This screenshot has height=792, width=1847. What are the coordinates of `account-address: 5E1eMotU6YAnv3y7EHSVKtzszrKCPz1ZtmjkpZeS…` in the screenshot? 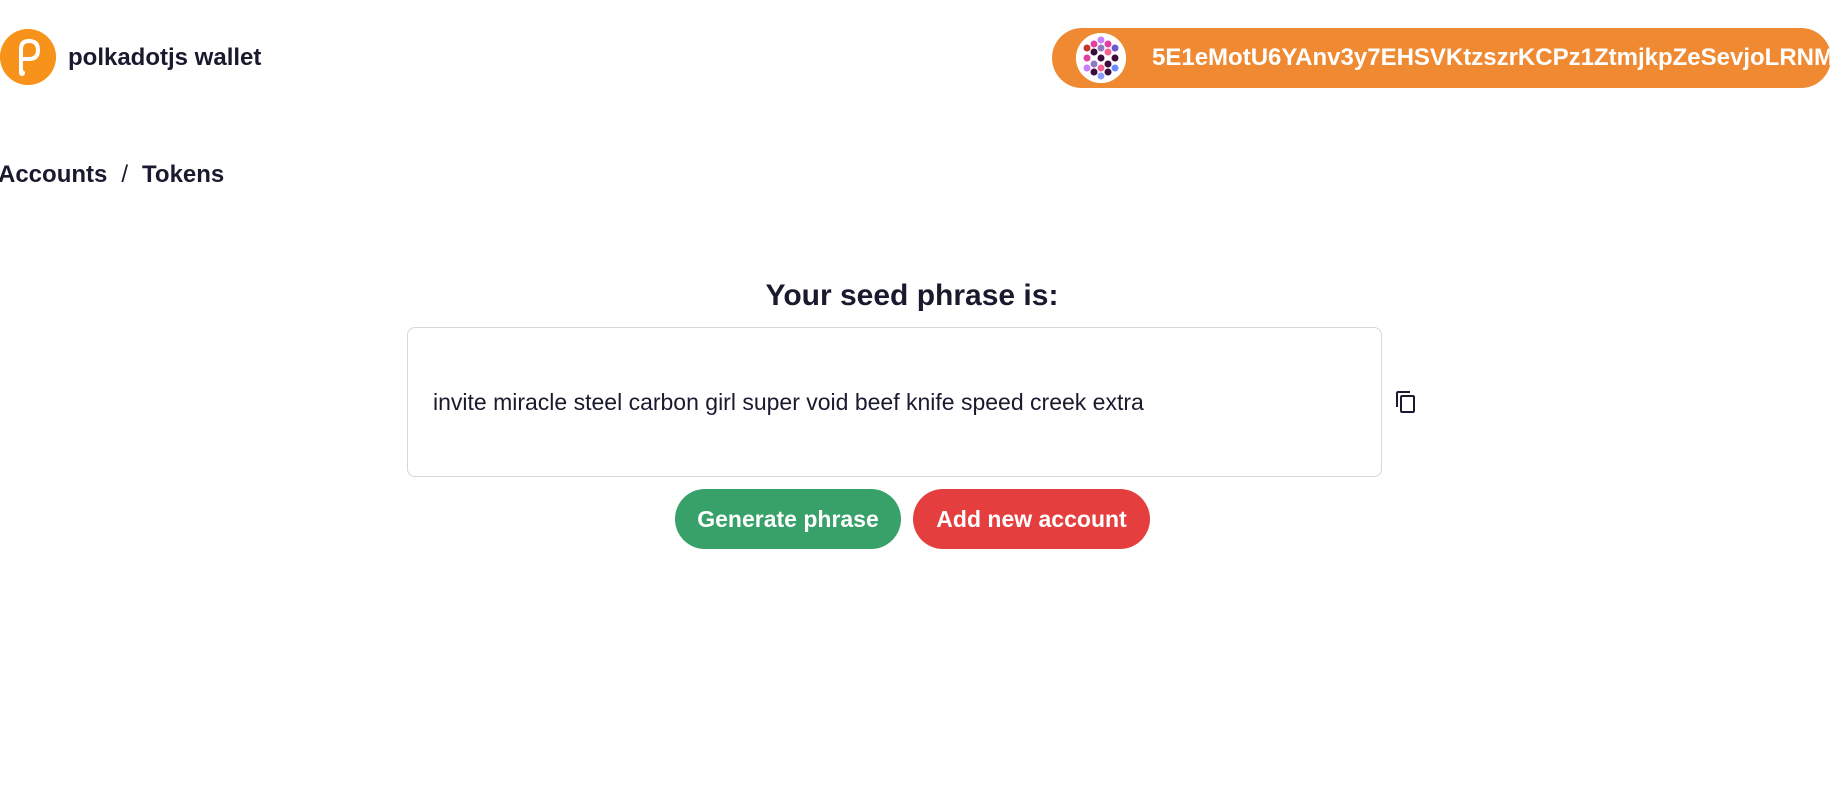 It's located at (1493, 57).